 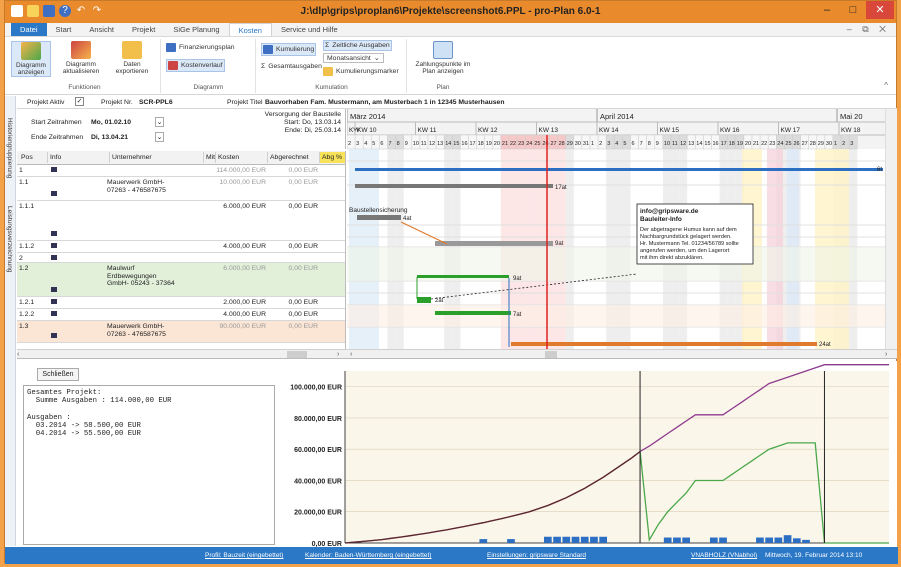 What do you see at coordinates (868, 29) in the screenshot?
I see `ribbon-window-controls: – ⧉ ✕` at bounding box center [868, 29].